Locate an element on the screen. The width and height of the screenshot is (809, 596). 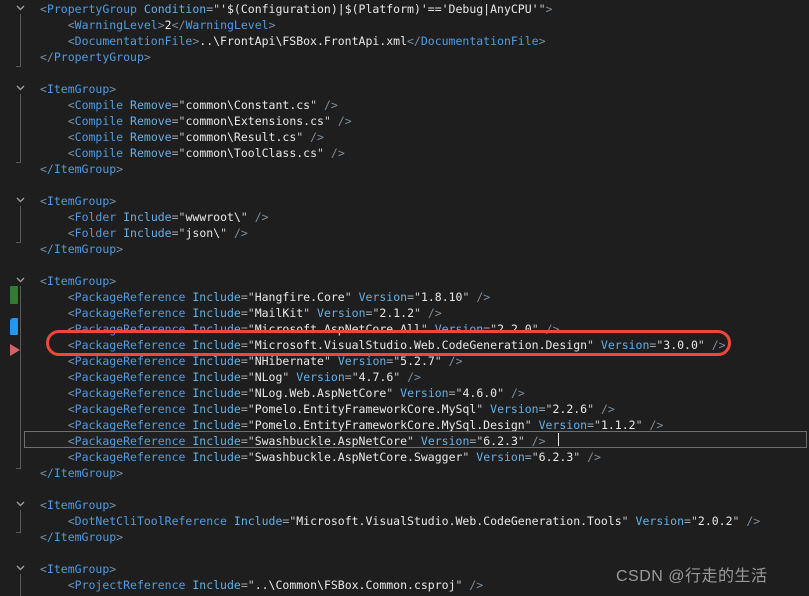
code-line: <Folder Include="wwwroot\" /> is located at coordinates (404, 217).